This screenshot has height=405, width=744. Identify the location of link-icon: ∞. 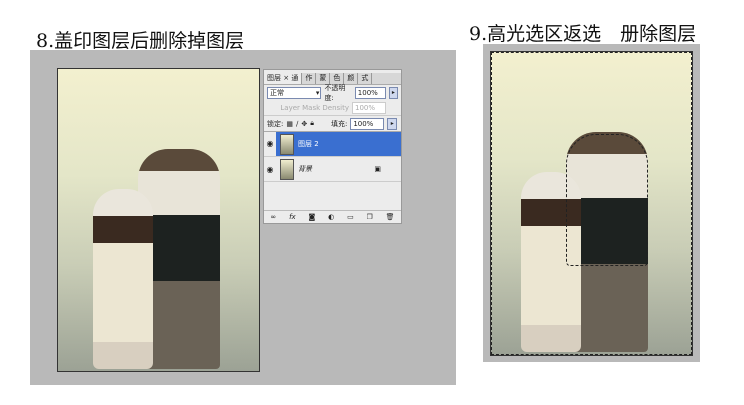
(273, 217).